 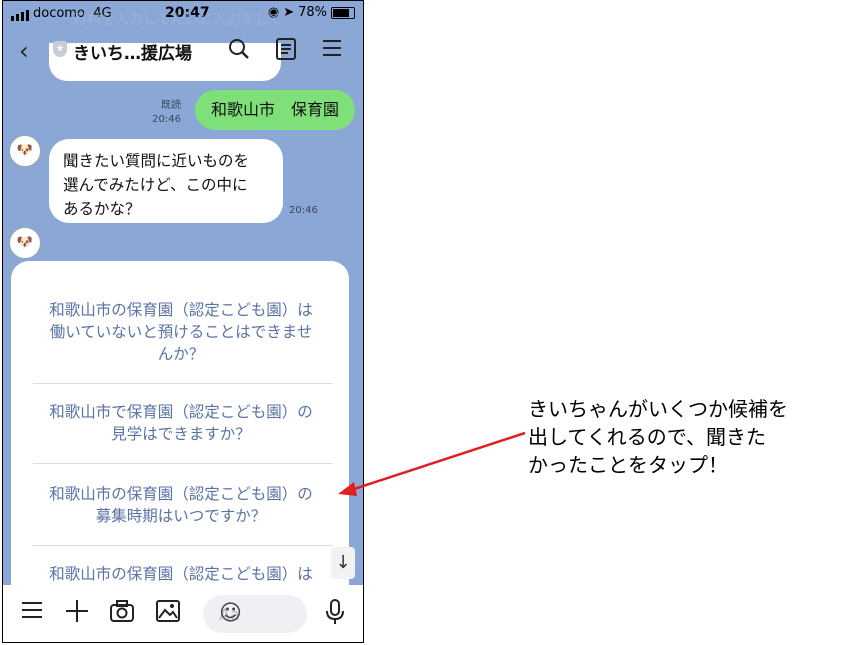 I want to click on scroll-down-button: ↓, so click(x=343, y=563).